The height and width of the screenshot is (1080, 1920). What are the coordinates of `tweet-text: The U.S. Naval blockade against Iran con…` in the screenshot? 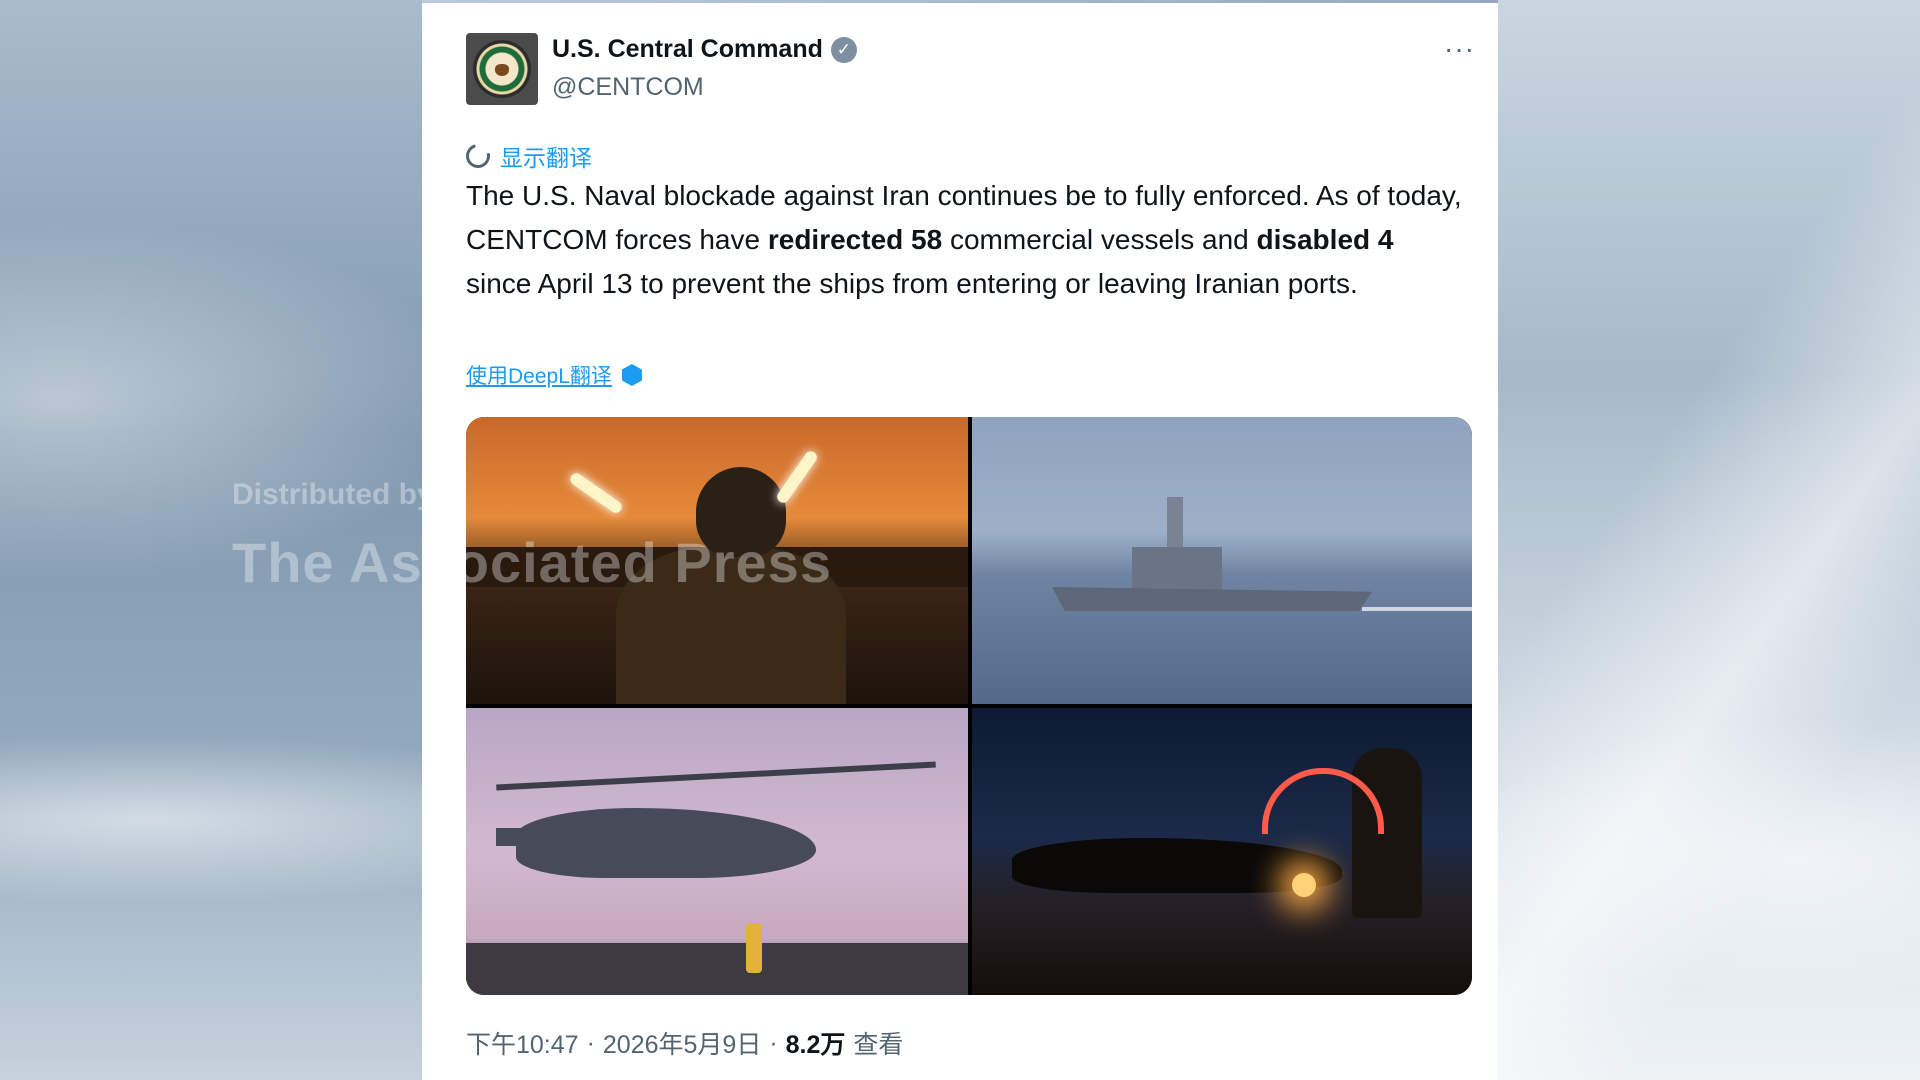 It's located at (966, 240).